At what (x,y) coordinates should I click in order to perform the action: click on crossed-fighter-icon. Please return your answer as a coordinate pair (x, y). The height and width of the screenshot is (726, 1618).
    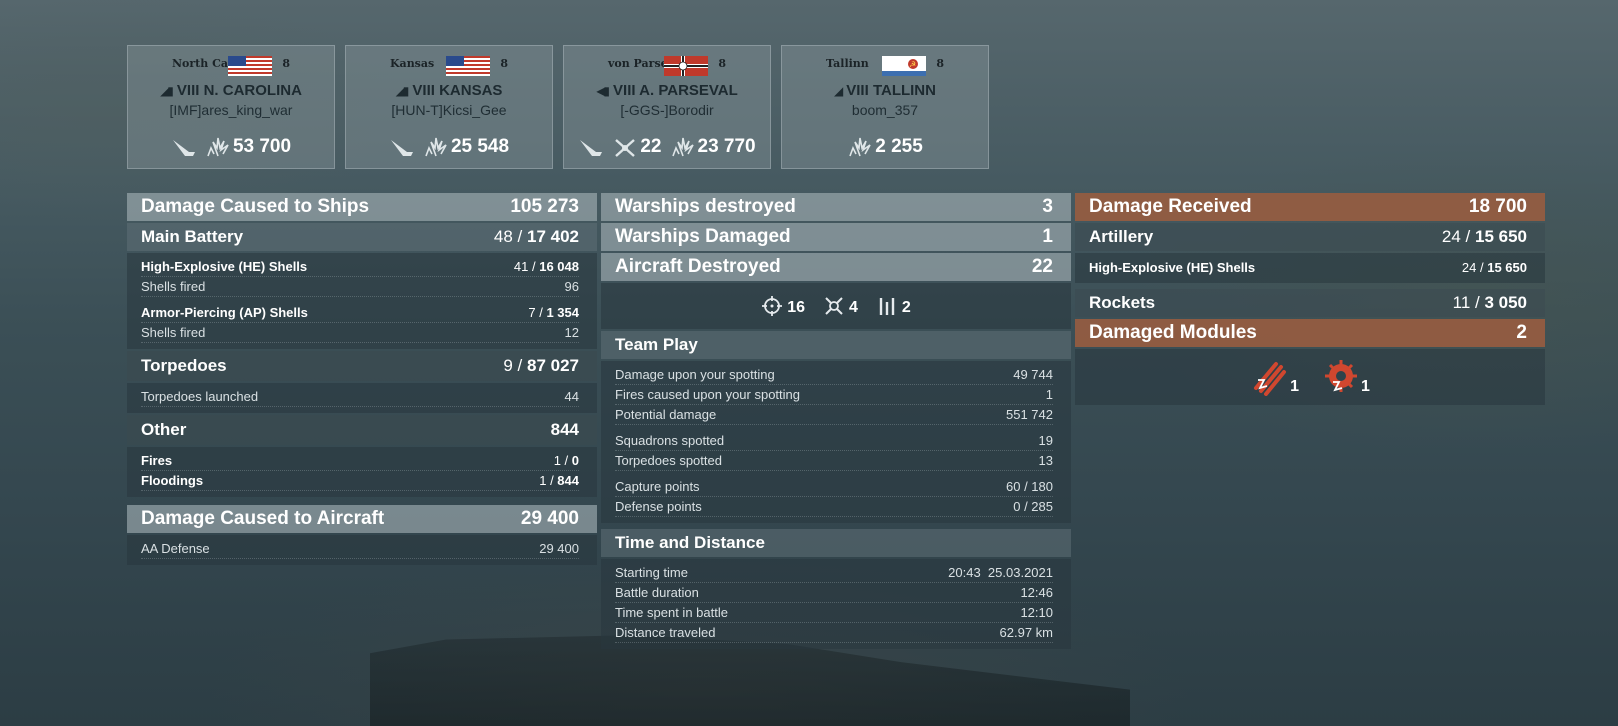
    Looking at the image, I should click on (834, 306).